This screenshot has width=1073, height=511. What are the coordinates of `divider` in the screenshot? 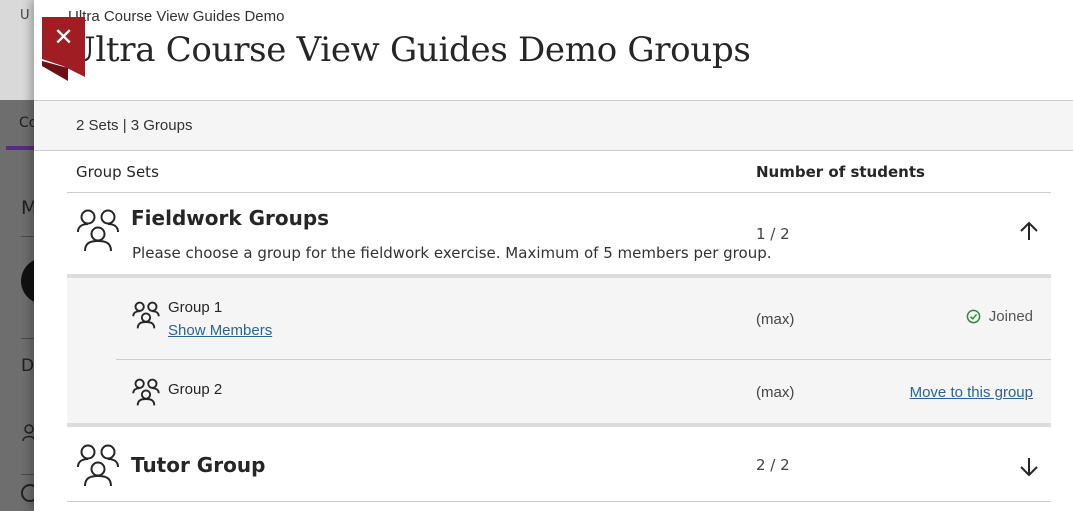 It's located at (559, 501).